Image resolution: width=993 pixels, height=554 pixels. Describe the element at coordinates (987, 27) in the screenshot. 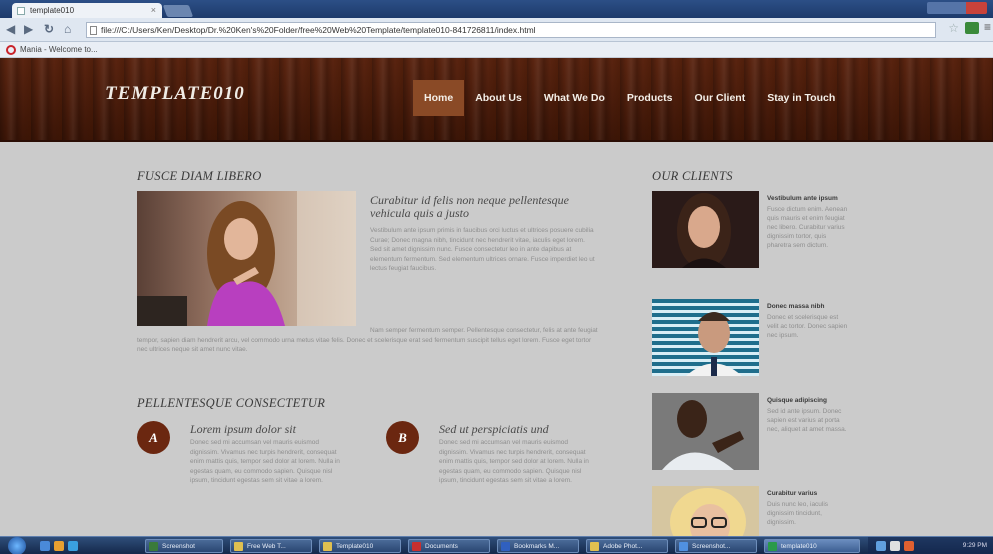

I see `wrench-menu-icon: ≡` at that location.